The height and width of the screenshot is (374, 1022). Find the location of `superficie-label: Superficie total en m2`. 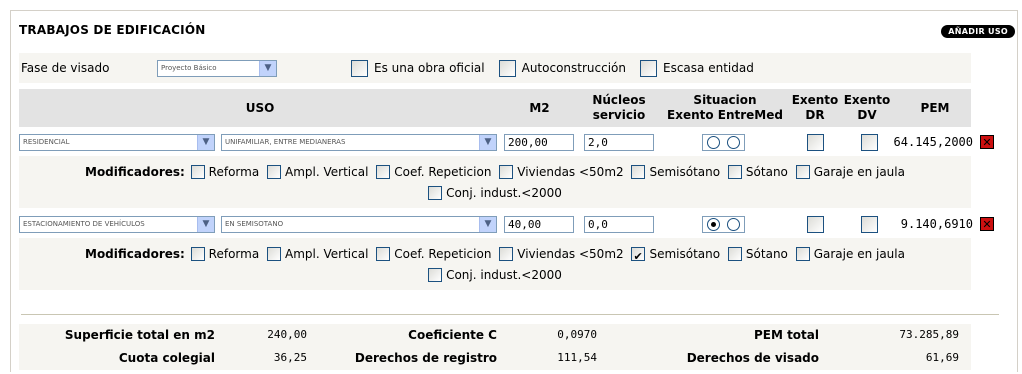

superficie-label: Superficie total en m2 is located at coordinates (139, 335).